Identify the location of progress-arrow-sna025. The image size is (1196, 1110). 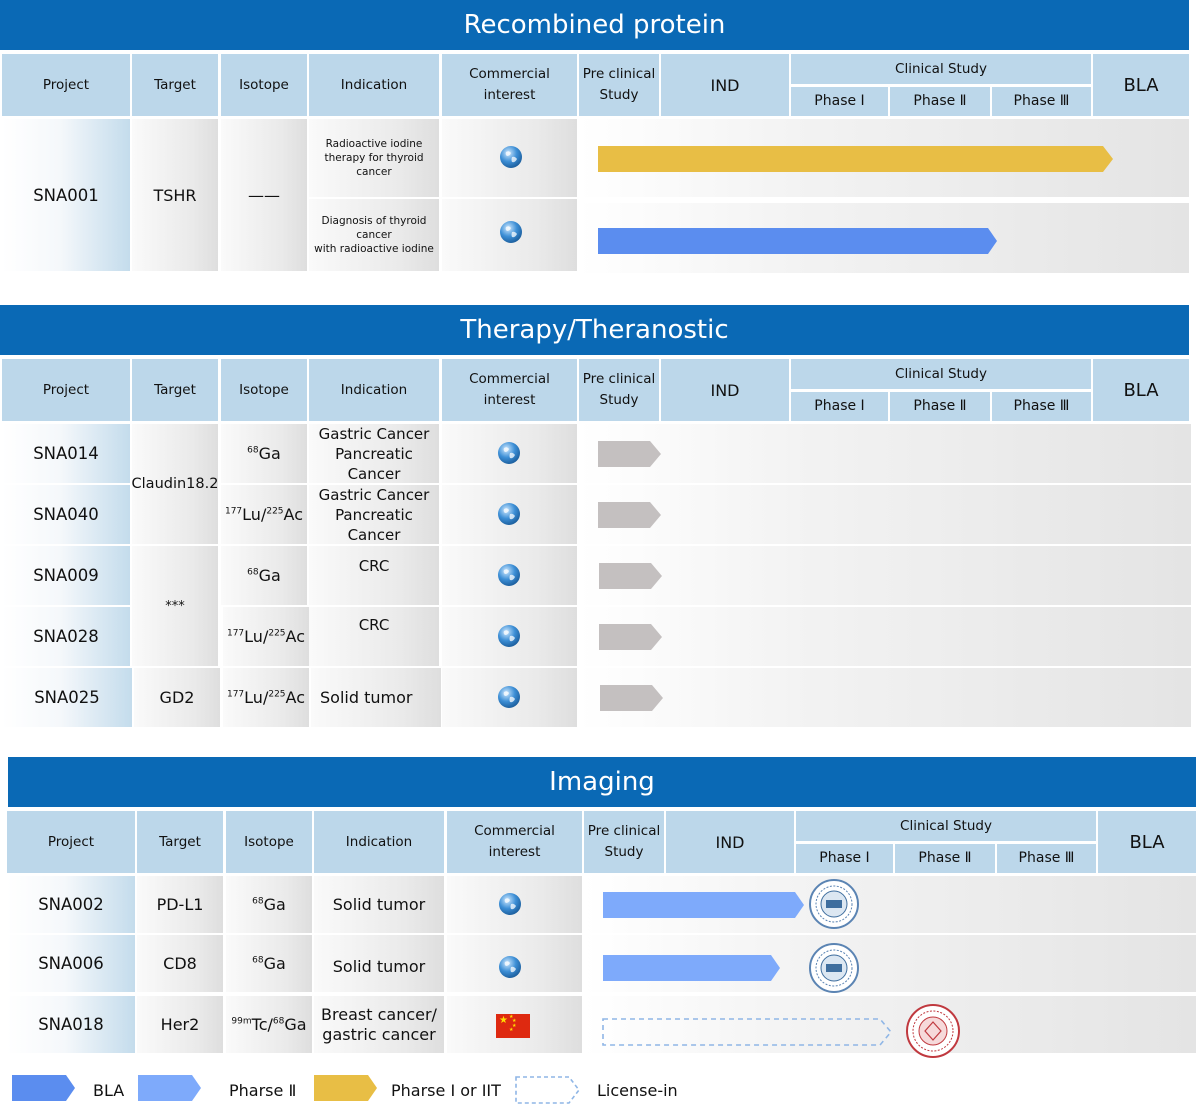
(631, 698).